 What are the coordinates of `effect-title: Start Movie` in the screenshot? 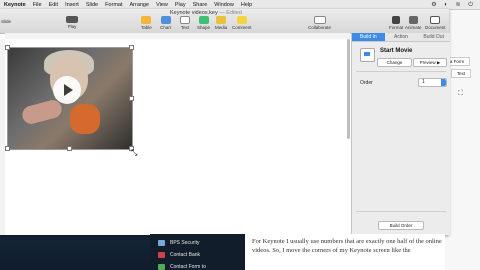 It's located at (396, 51).